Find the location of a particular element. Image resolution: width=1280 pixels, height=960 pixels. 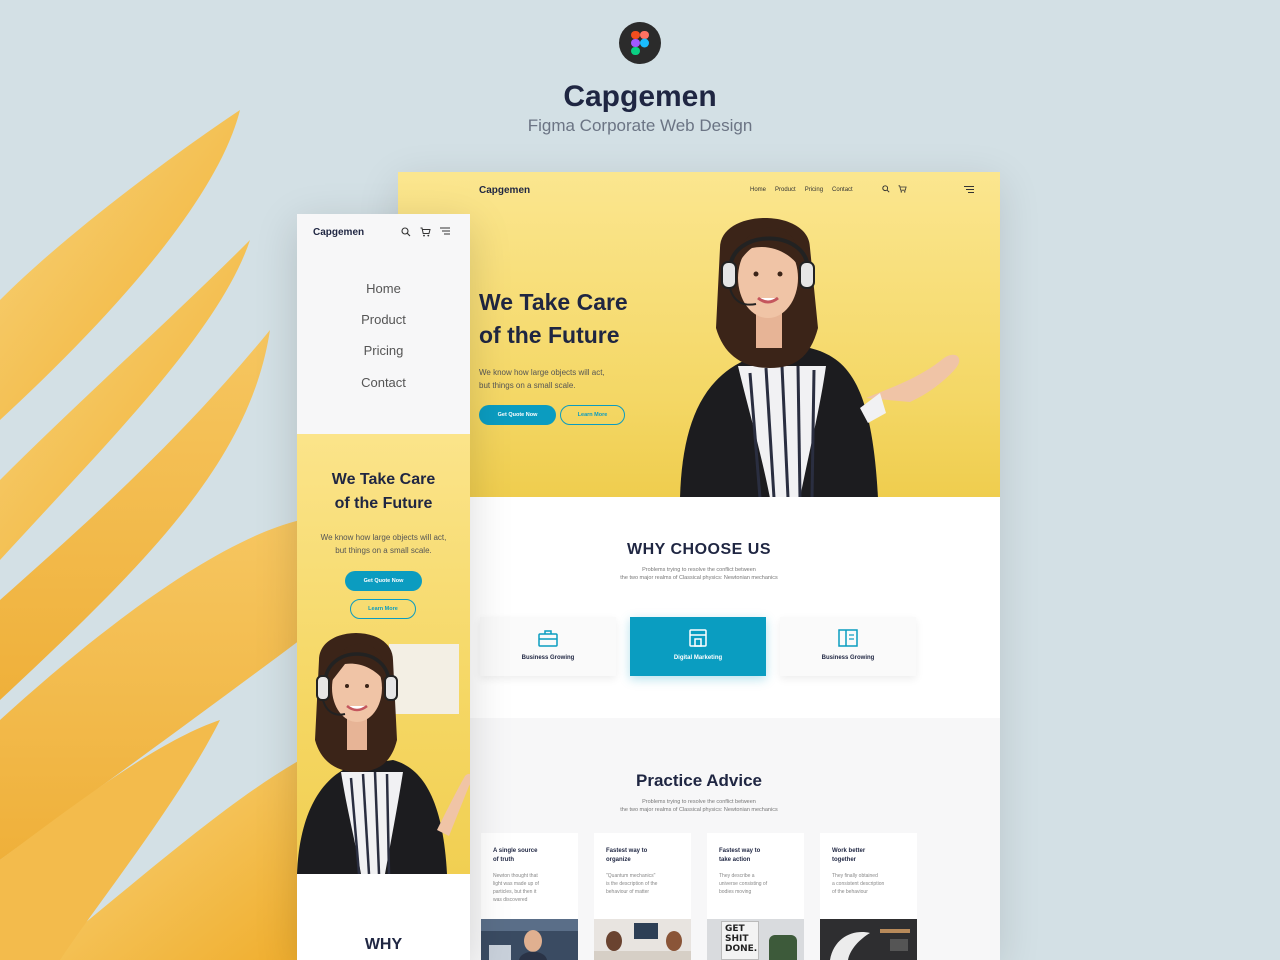

hero-text-line-1: We know how large objects will act, is located at coordinates (542, 372).